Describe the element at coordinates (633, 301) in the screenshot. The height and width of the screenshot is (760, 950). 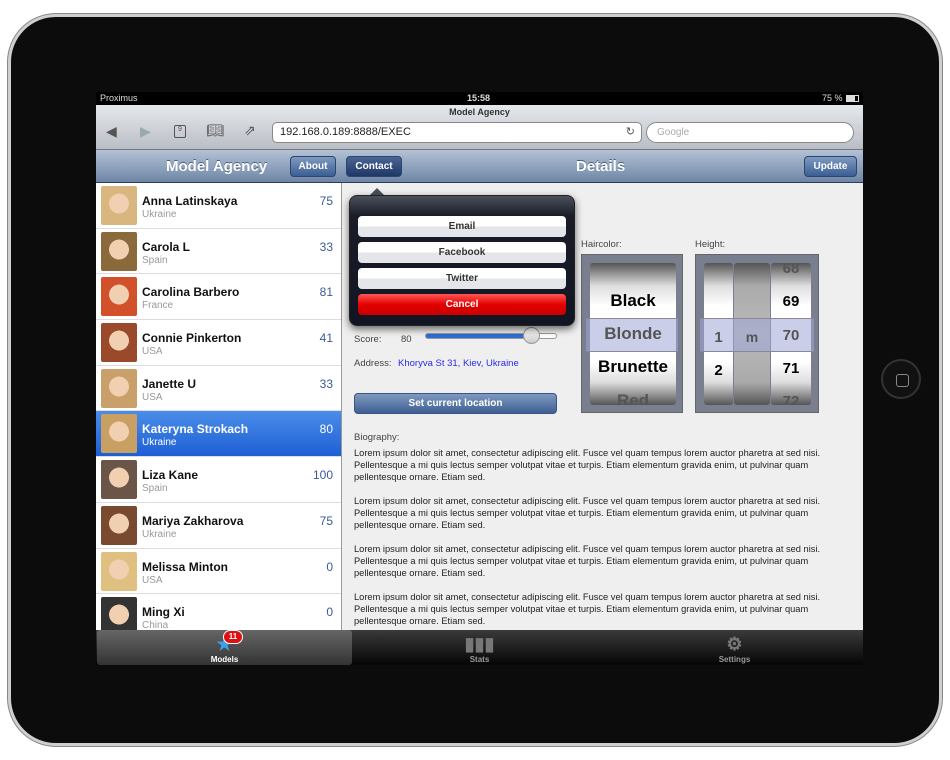
I see `haircolor-option: Black` at that location.